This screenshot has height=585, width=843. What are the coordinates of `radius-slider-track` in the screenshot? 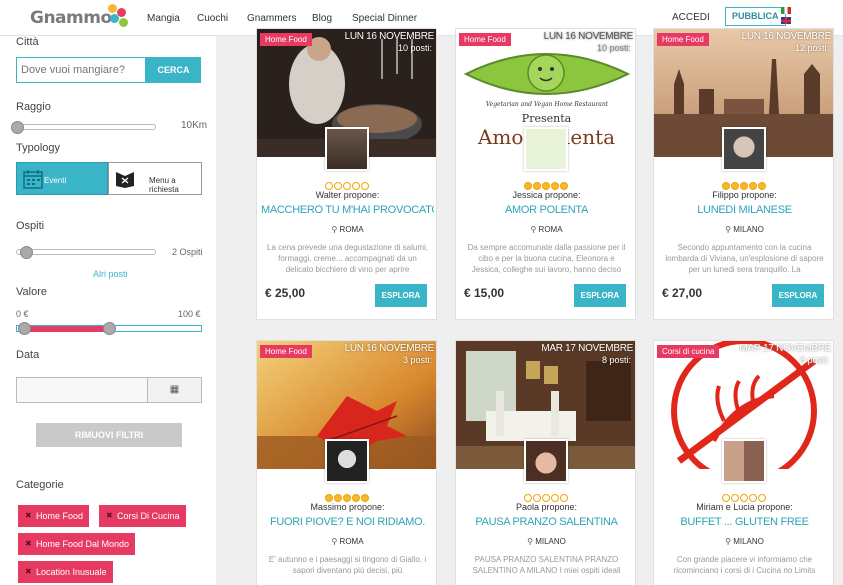 It's located at (86, 127).